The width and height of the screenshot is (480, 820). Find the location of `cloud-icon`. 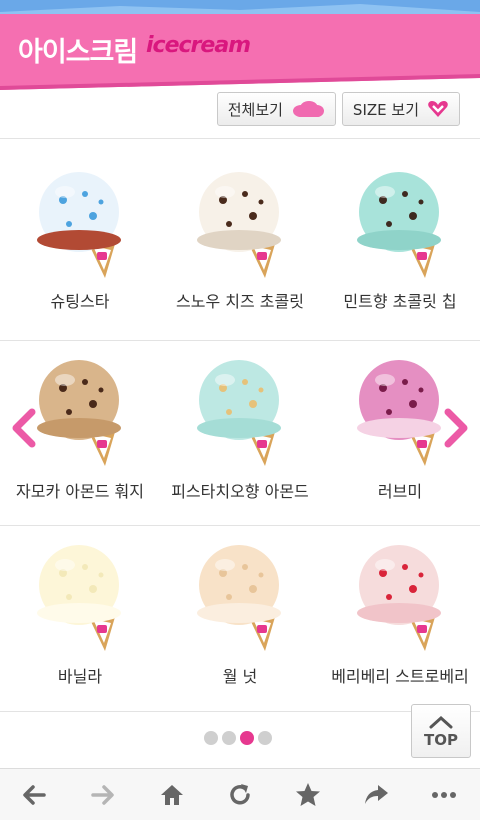

cloud-icon is located at coordinates (308, 109).